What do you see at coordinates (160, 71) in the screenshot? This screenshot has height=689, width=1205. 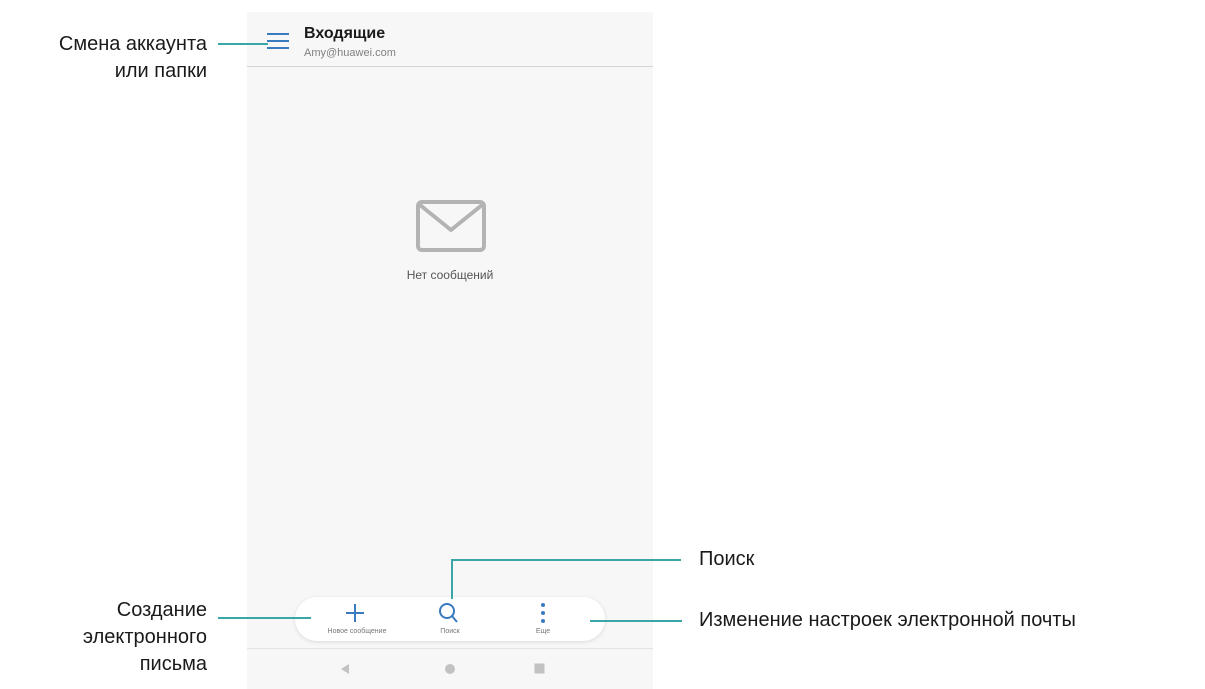 I see `callout-switch-account-line2: или папки` at bounding box center [160, 71].